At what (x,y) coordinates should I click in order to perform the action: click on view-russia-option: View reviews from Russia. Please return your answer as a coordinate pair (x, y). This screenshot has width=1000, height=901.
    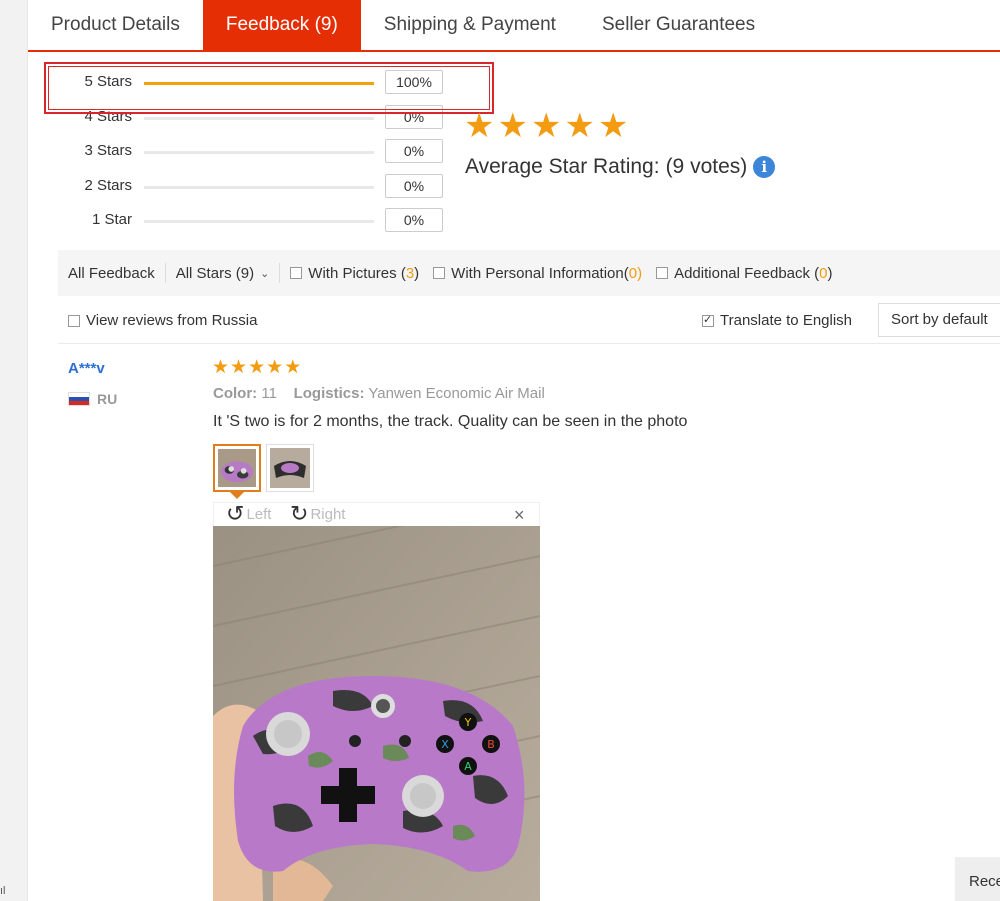
    Looking at the image, I should click on (162, 320).